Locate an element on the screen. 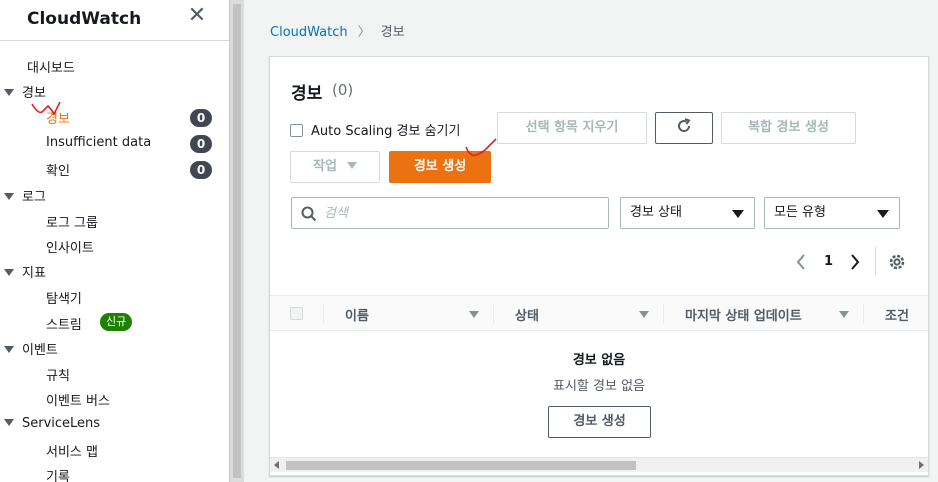 The width and height of the screenshot is (938, 482). column-header-state: 상태 is located at coordinates (527, 314).